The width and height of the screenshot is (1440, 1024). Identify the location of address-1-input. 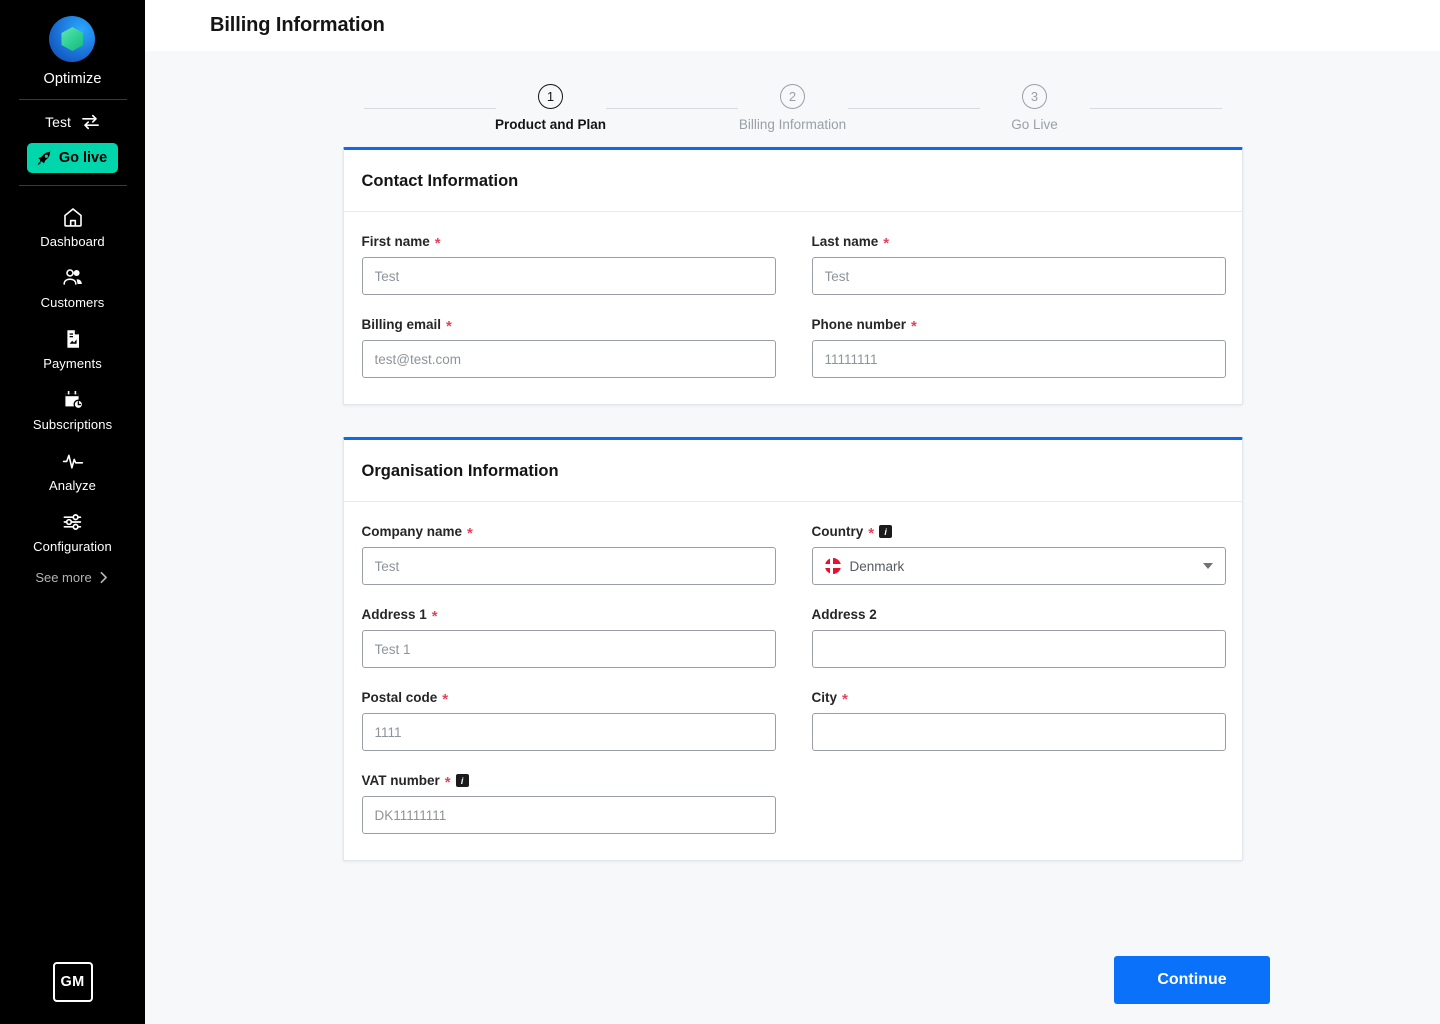
(568, 649).